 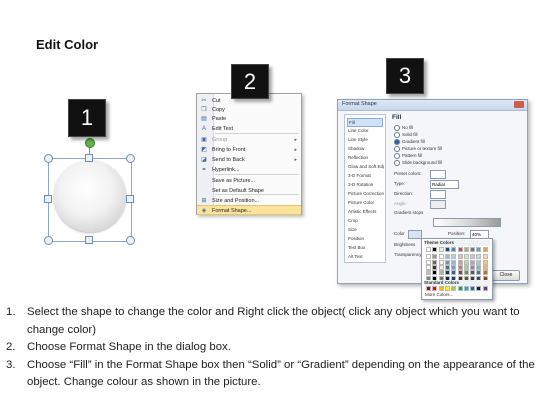 What do you see at coordinates (519, 104) in the screenshot?
I see `close-icon` at bounding box center [519, 104].